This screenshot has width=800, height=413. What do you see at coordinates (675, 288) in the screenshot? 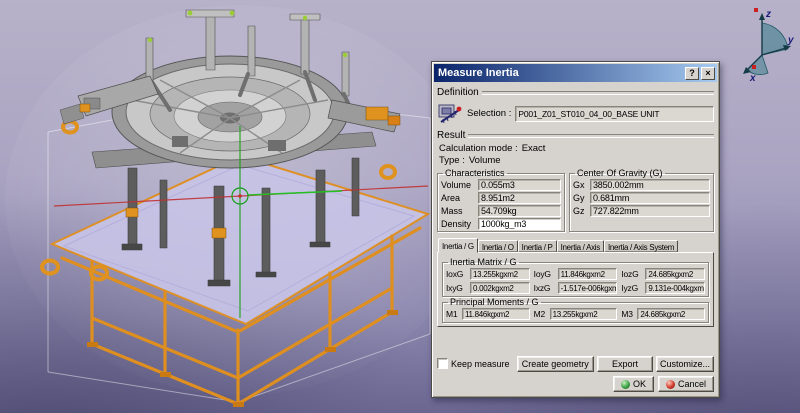
I see `iyzg-field: 9.131e-004kgxm2` at bounding box center [675, 288].